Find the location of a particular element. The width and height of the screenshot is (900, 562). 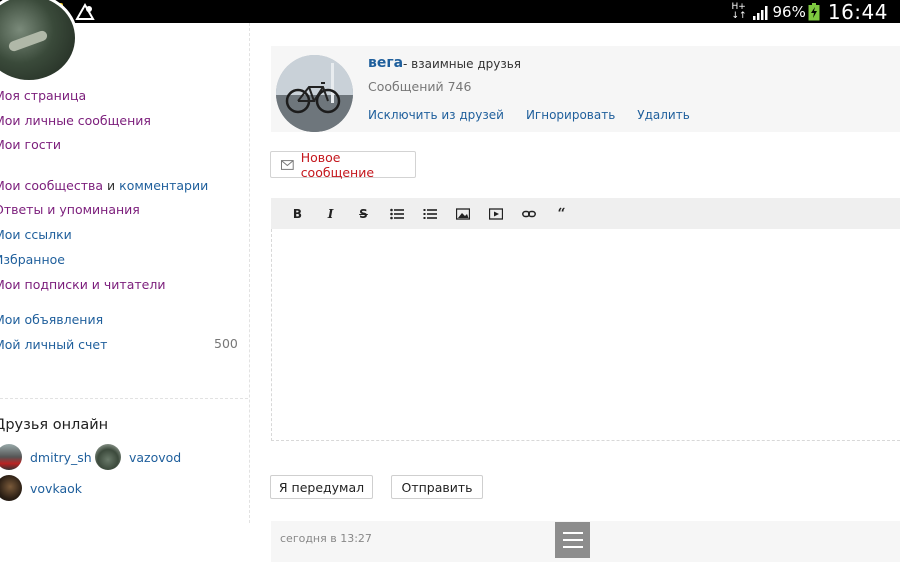

friend-name: dmitry_sh is located at coordinates (61, 457).